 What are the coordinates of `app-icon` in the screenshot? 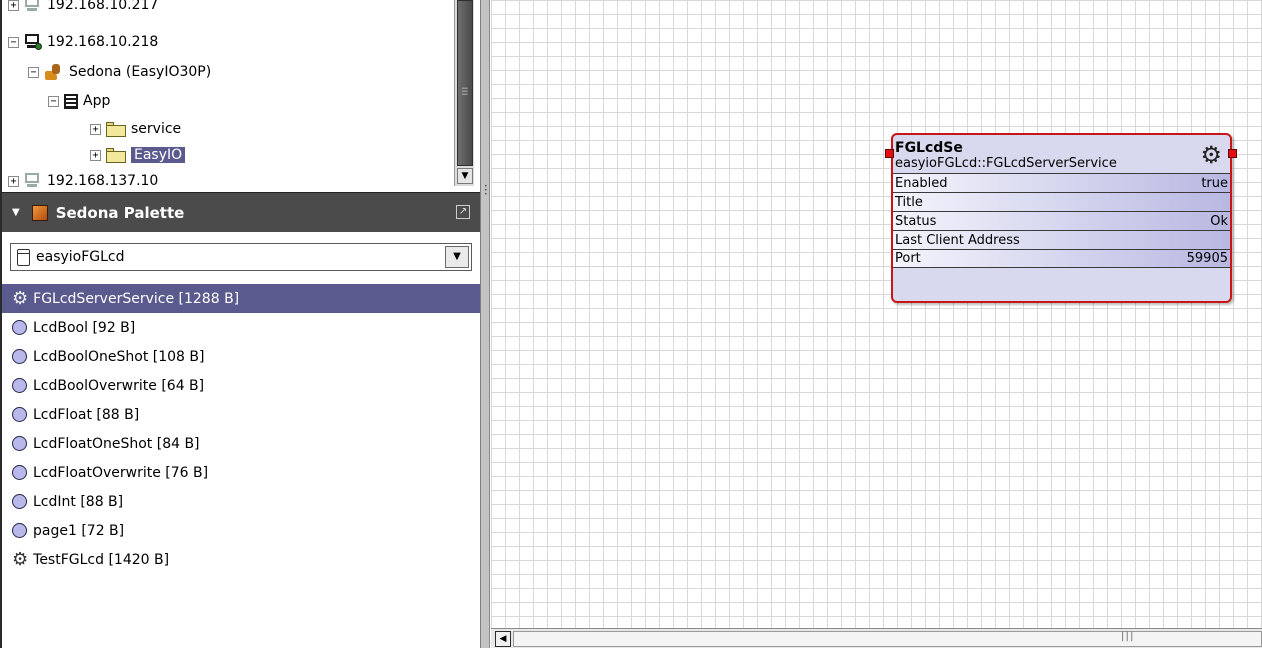 It's located at (71, 101).